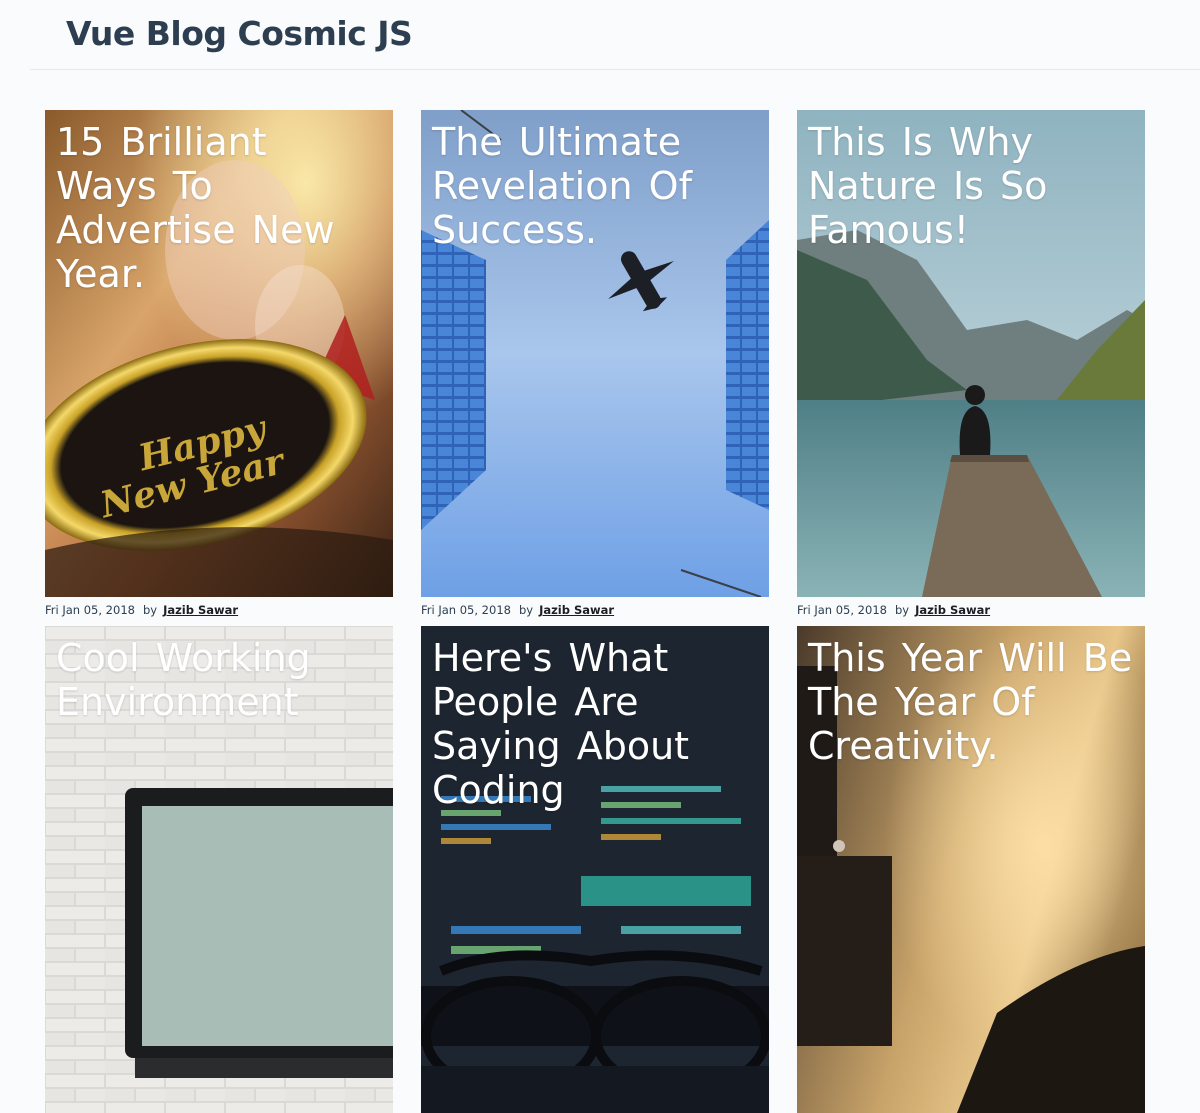 The height and width of the screenshot is (1113, 1200). I want to click on post-card: The Ultimate Revelation Of Success., so click(595, 353).